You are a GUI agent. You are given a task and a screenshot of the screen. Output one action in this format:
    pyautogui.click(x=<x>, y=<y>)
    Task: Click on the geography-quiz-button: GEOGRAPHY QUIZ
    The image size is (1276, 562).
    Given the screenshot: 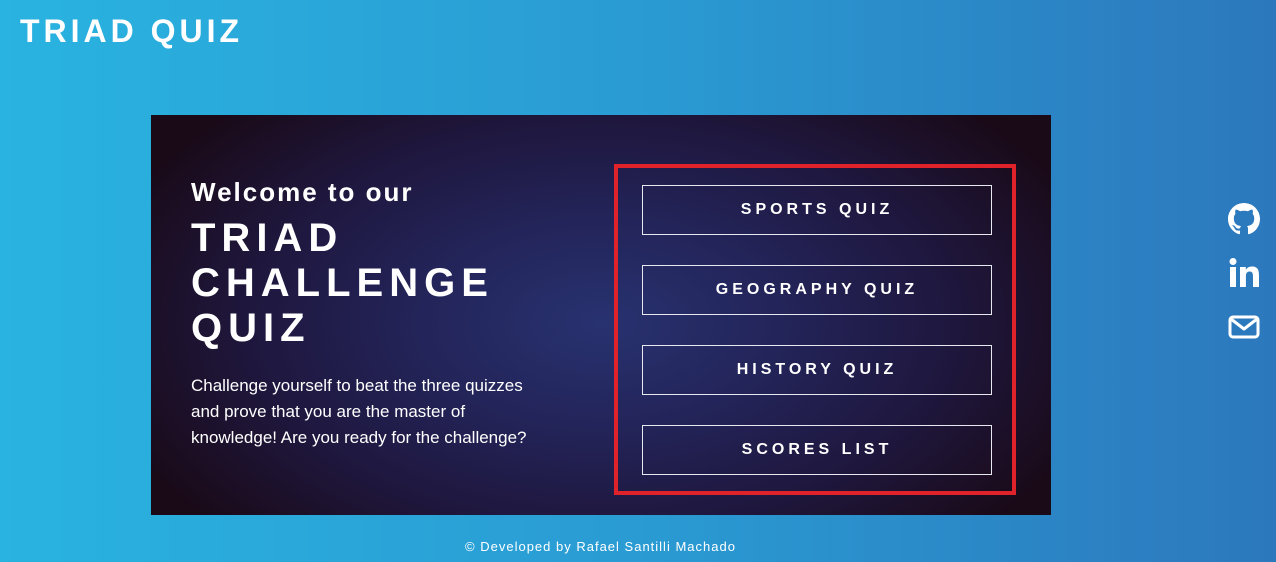 What is the action you would take?
    pyautogui.click(x=817, y=290)
    